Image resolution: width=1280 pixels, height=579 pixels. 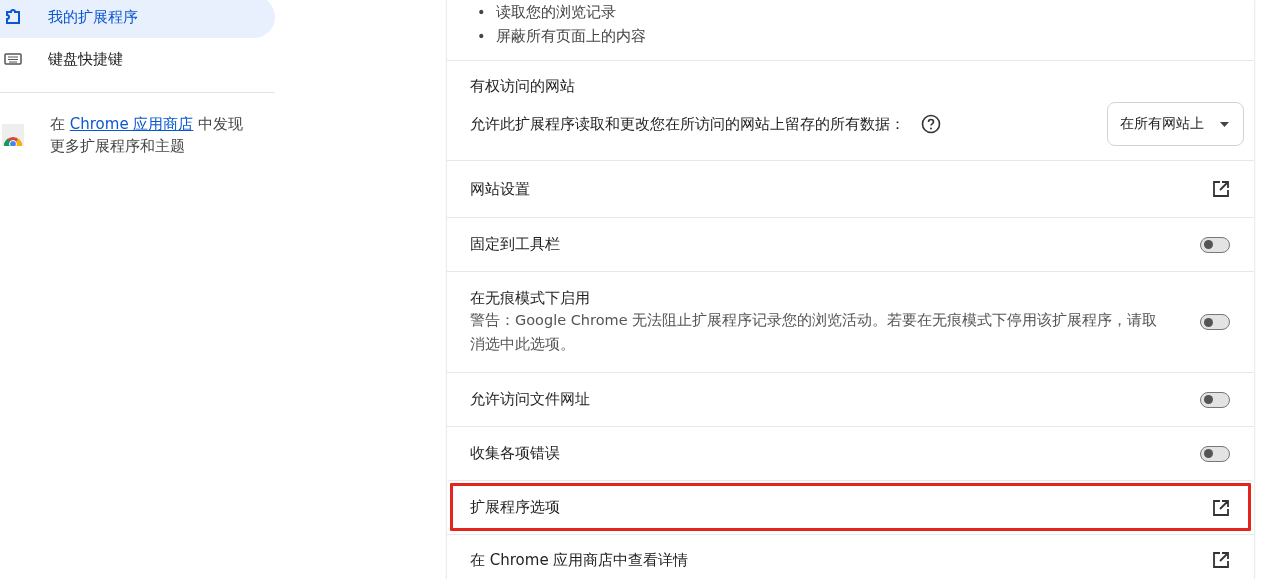 I want to click on keyboard-icon, so click(x=13, y=59).